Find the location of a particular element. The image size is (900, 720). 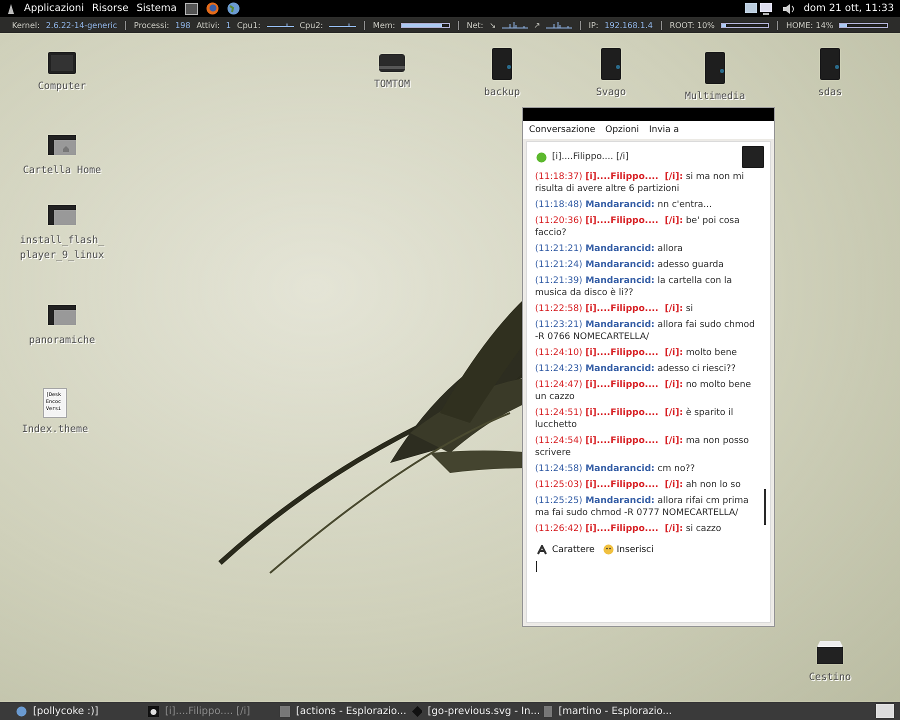

chat-message: (11:25:25) Mandarancid: allora rifai cm prima ma fai sudo chmod -R 0777 NOMECARTELLA/ is located at coordinates (642, 507).